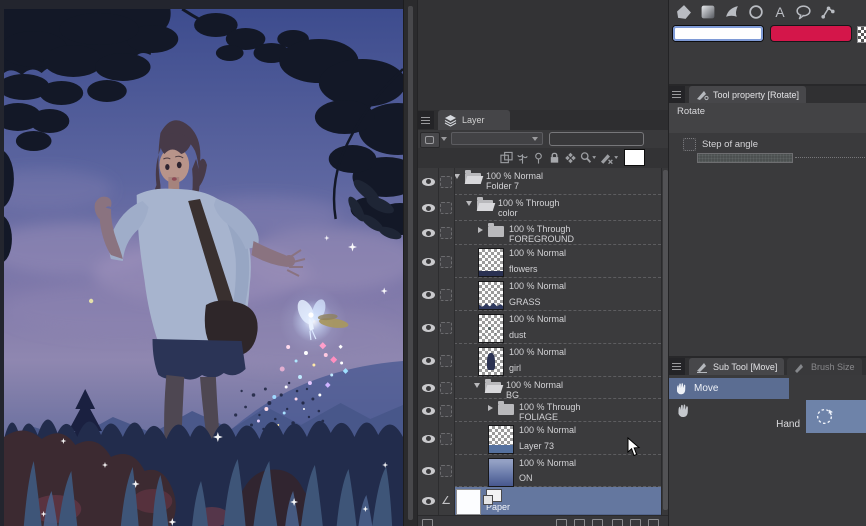 The height and width of the screenshot is (526, 866). What do you see at coordinates (731, 11) in the screenshot?
I see `fill-tool-button` at bounding box center [731, 11].